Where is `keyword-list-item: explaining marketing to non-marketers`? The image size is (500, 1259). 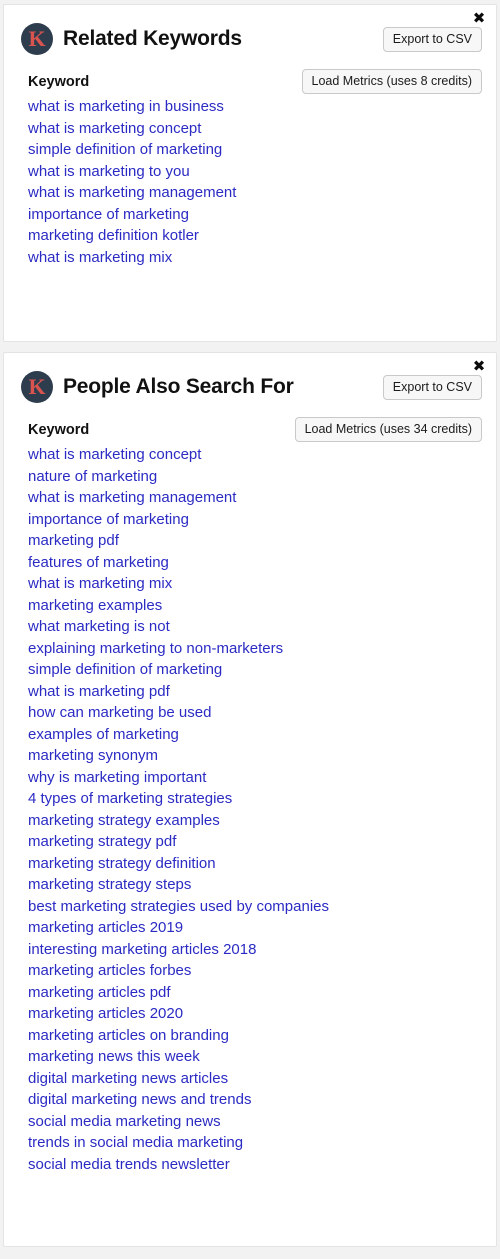
keyword-list-item: explaining marketing to non-marketers is located at coordinates (262, 649).